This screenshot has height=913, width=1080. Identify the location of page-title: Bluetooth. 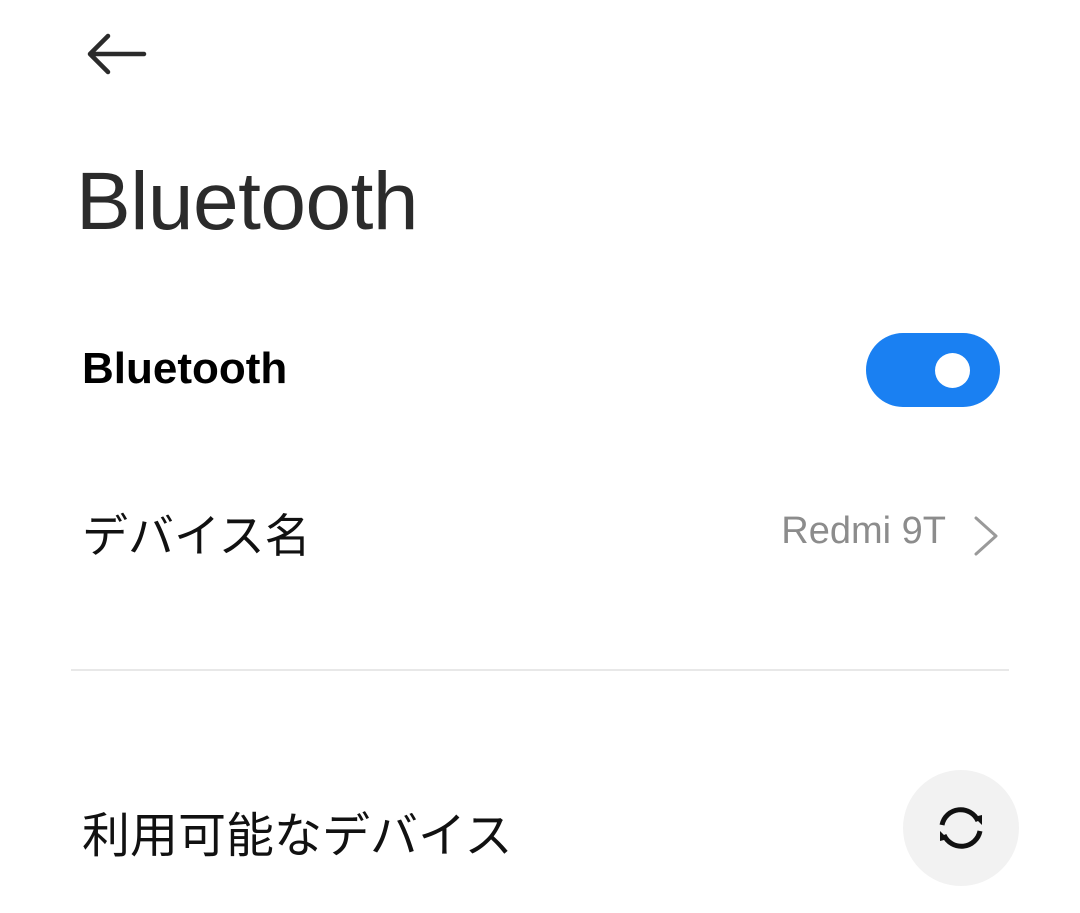
(247, 201).